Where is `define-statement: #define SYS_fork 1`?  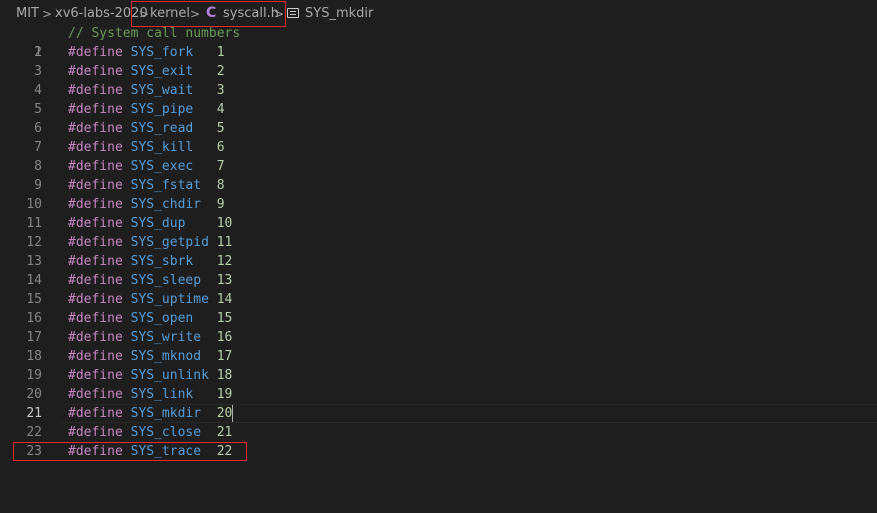 define-statement: #define SYS_fork 1 is located at coordinates (146, 52).